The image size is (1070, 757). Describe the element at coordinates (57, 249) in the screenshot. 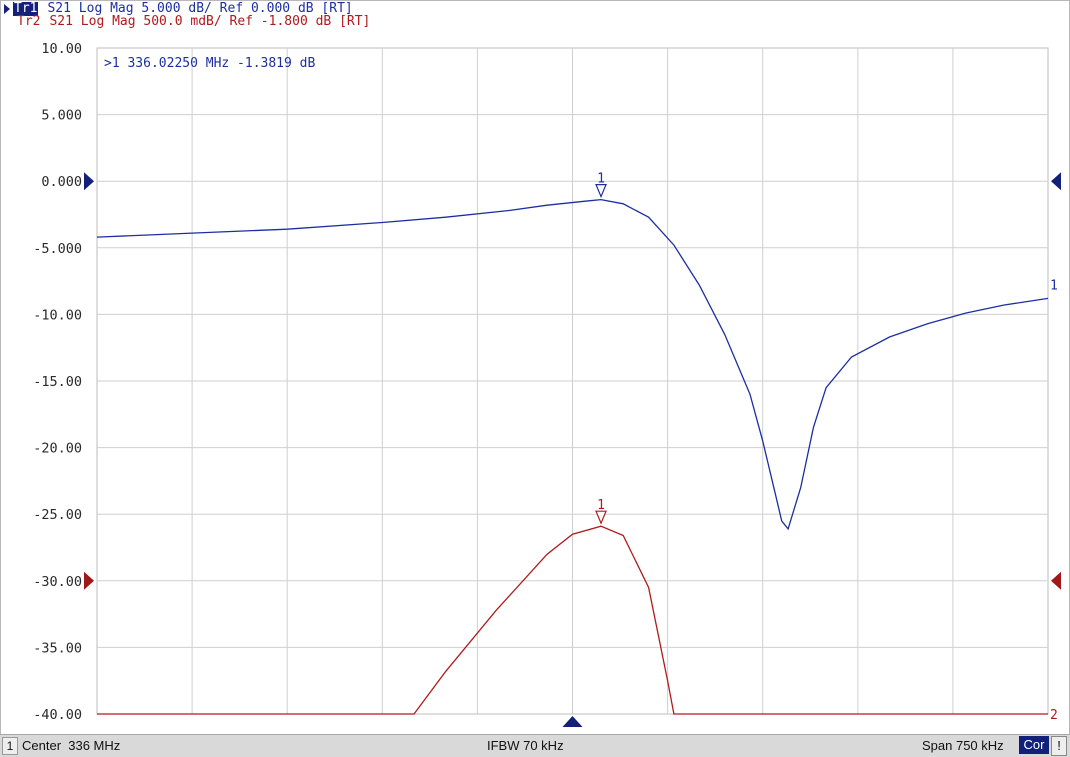

I see `y-tick-label: -5.000` at that location.